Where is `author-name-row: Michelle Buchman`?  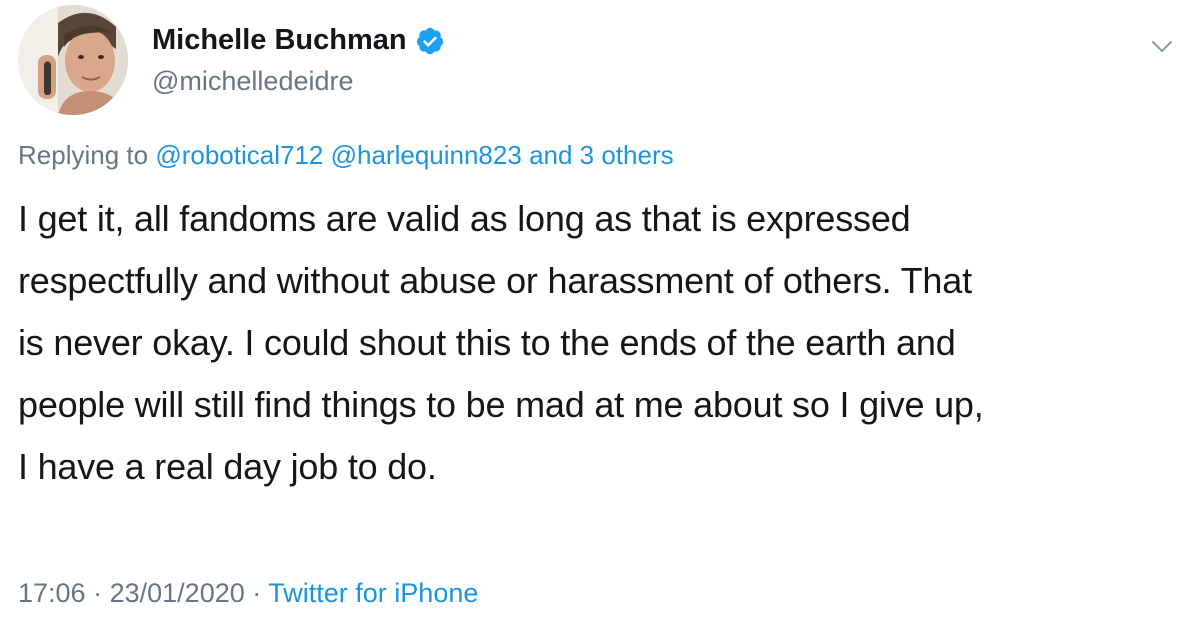 author-name-row: Michelle Buchman is located at coordinates (298, 40).